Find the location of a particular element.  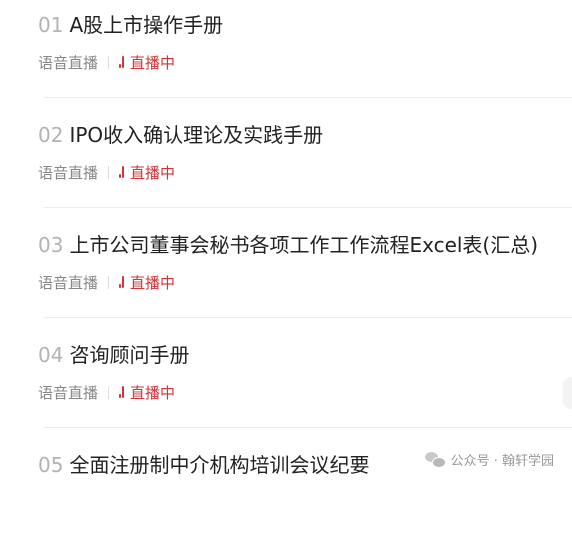

item-title: 03 上市公司董事会秘书各项工作工作流程Excel表(汇总) is located at coordinates (288, 245).